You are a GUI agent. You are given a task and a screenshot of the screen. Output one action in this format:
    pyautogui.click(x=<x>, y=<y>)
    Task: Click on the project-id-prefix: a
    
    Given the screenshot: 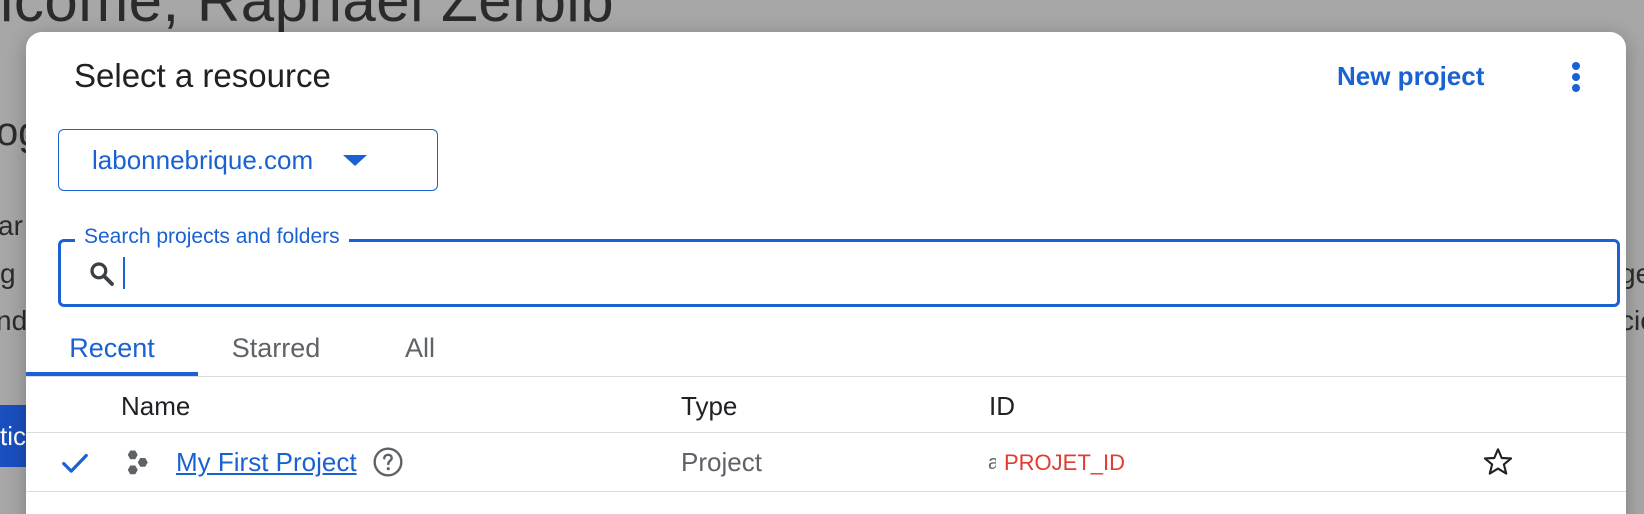 What is the action you would take?
    pyautogui.click(x=992, y=463)
    